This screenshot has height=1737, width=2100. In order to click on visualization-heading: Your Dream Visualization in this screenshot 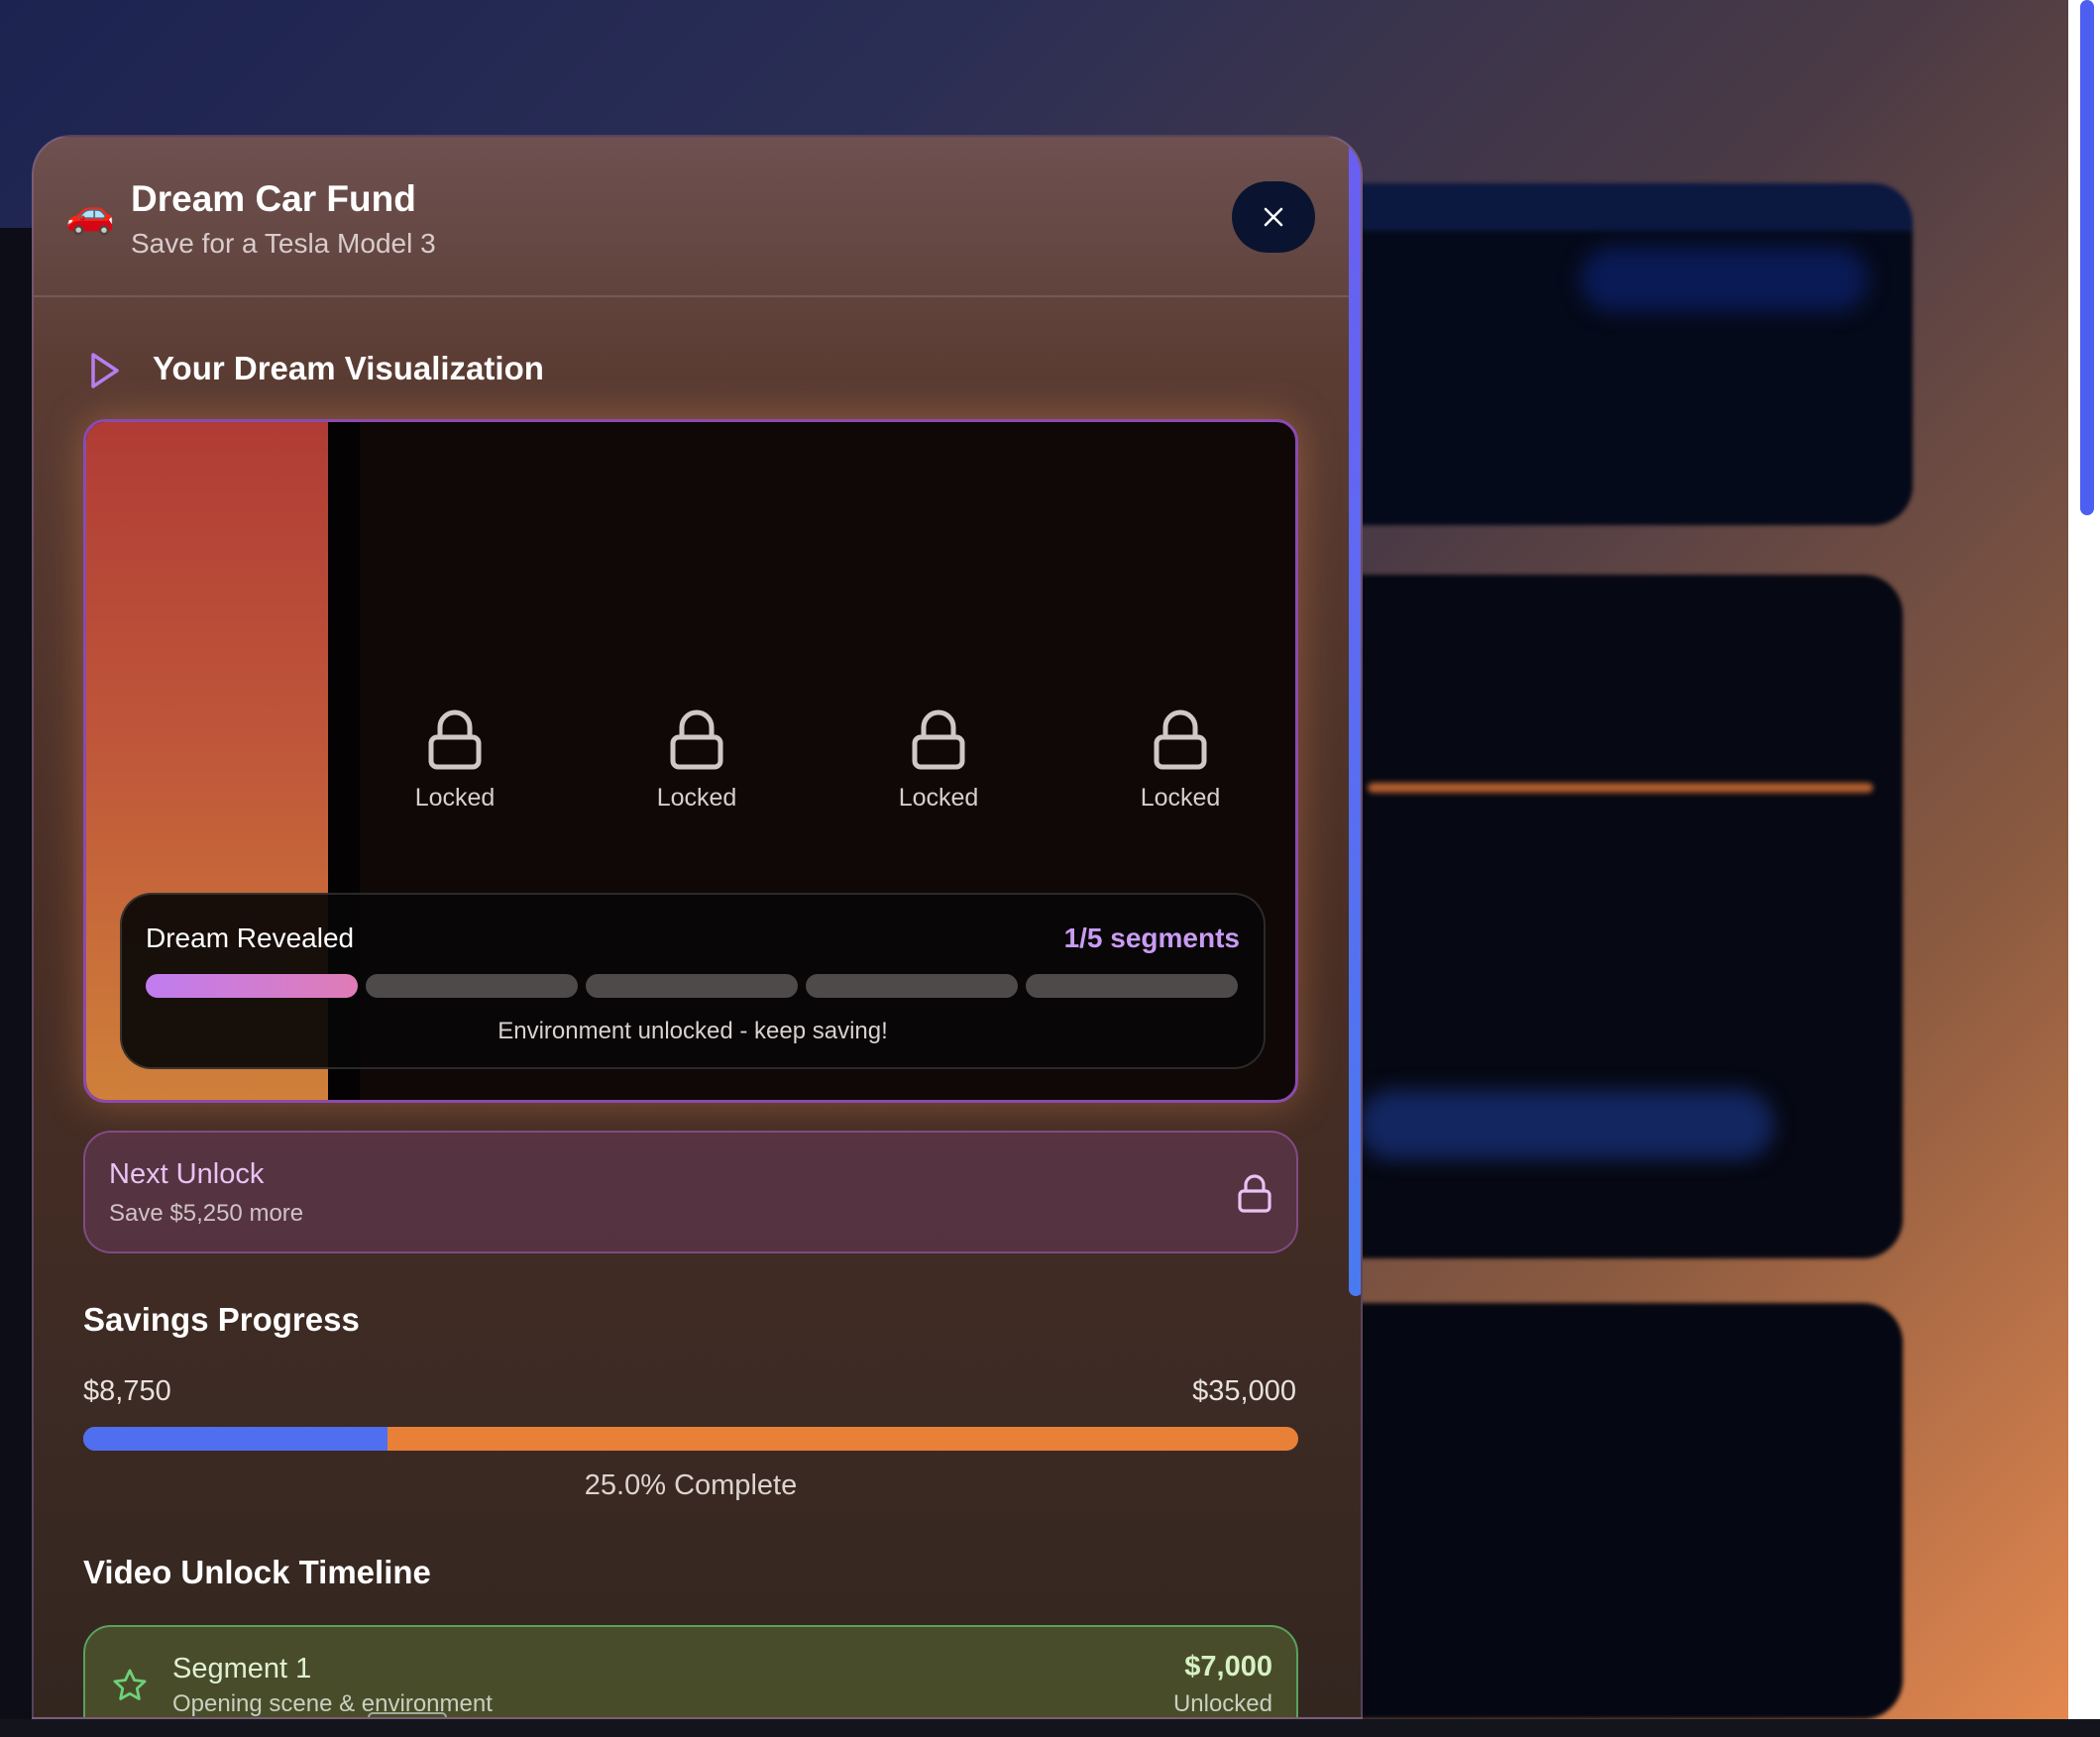, I will do `click(348, 368)`.